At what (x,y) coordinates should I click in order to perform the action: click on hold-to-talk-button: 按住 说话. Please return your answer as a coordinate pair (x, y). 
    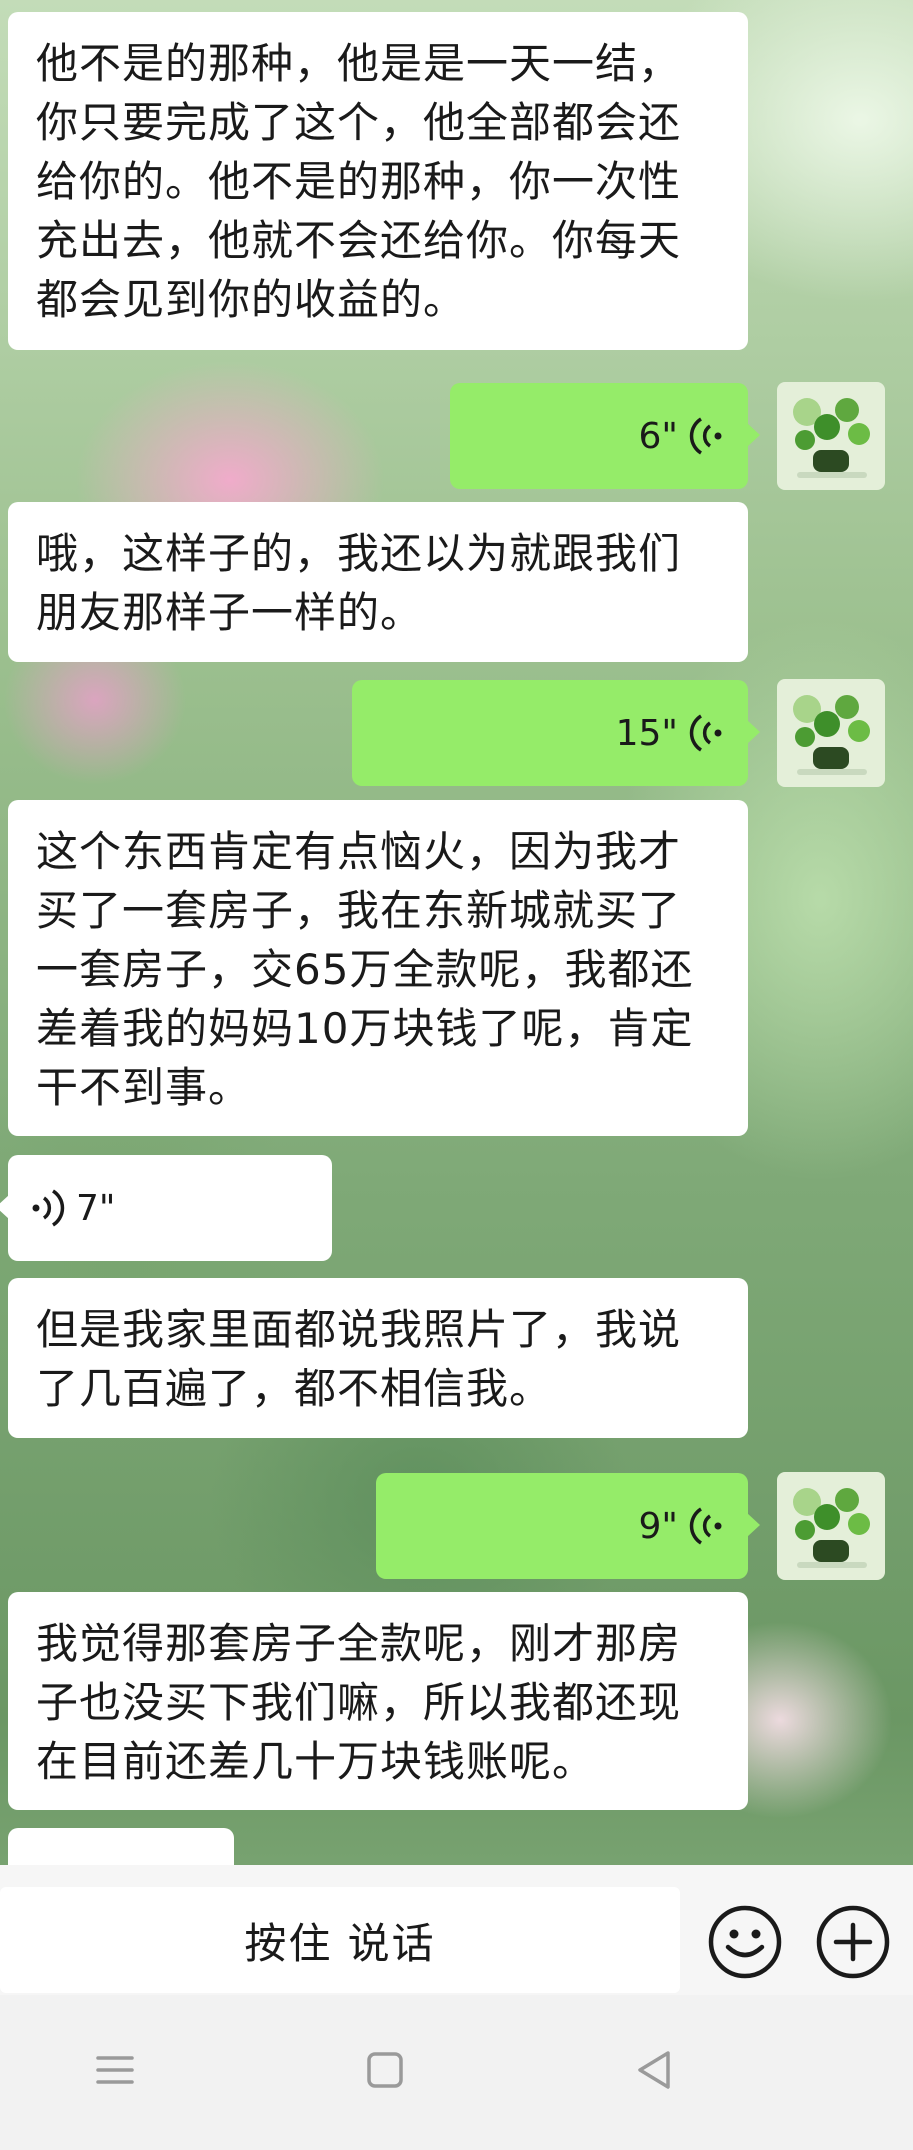
    Looking at the image, I should click on (340, 1940).